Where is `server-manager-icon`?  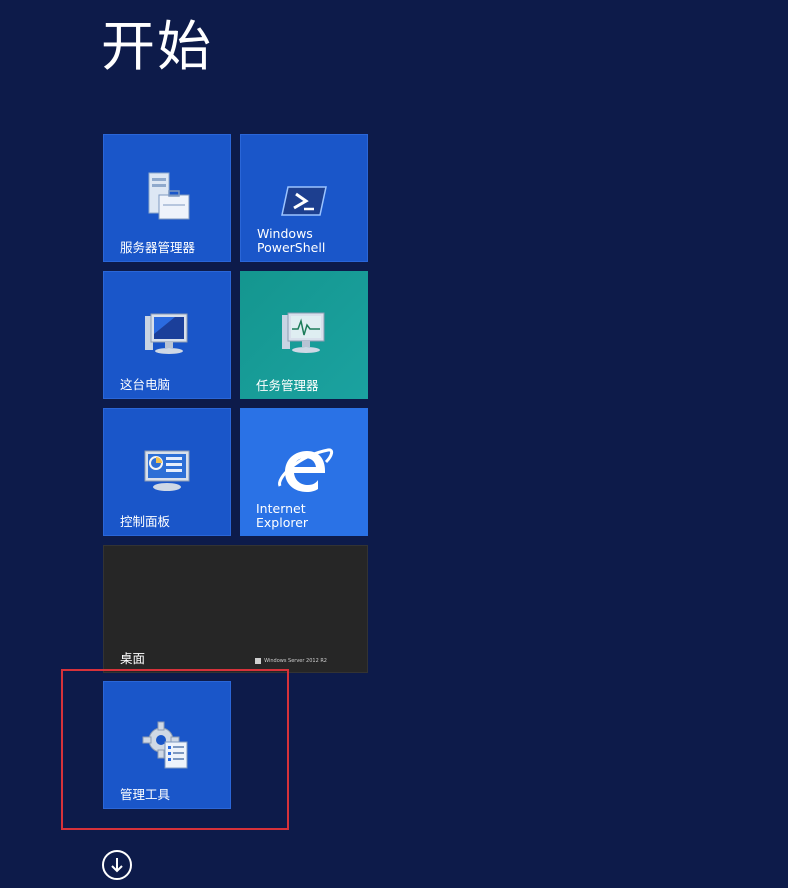 server-manager-icon is located at coordinates (167, 199).